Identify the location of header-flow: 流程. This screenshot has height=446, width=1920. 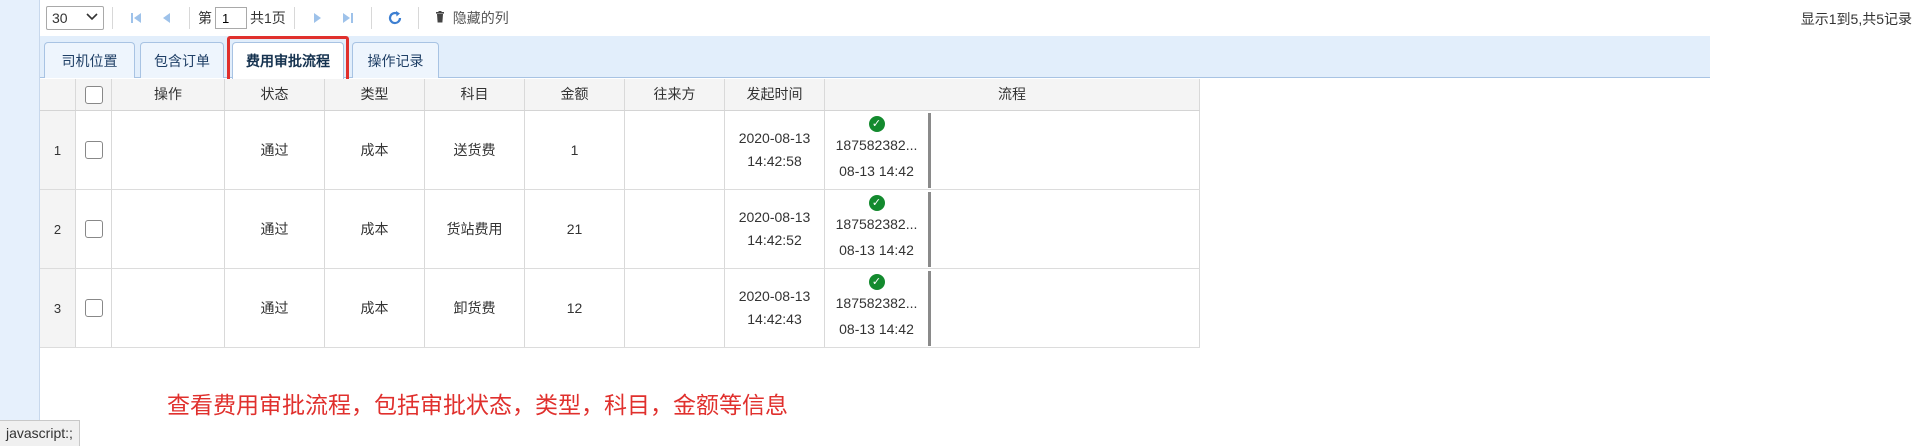
(1012, 94).